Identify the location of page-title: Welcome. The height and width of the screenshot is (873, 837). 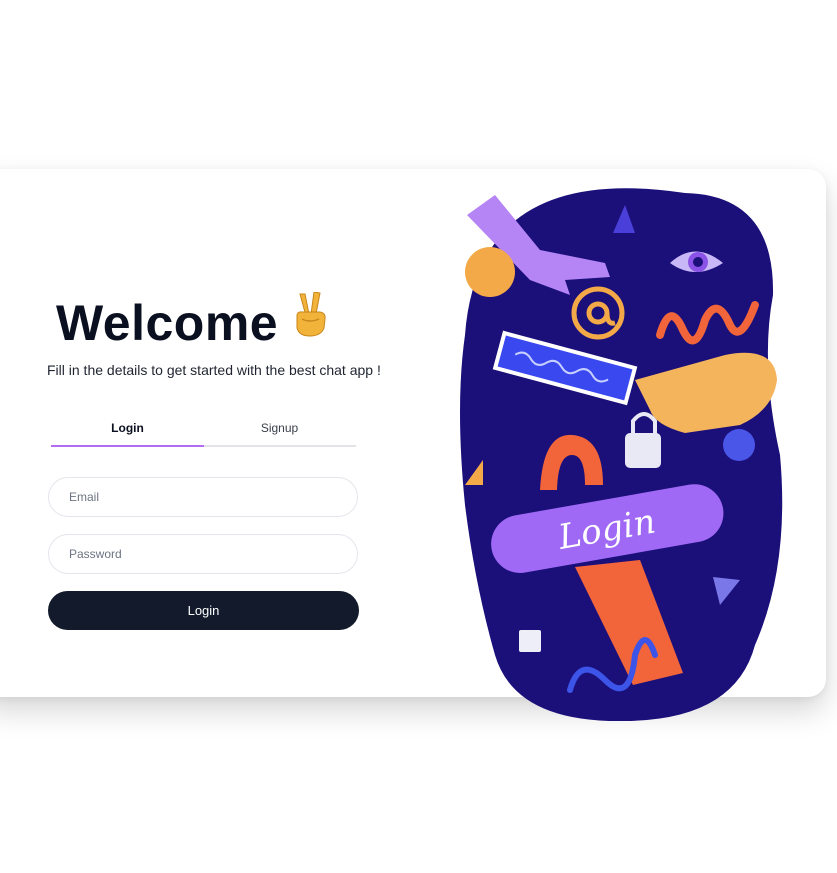
(167, 323).